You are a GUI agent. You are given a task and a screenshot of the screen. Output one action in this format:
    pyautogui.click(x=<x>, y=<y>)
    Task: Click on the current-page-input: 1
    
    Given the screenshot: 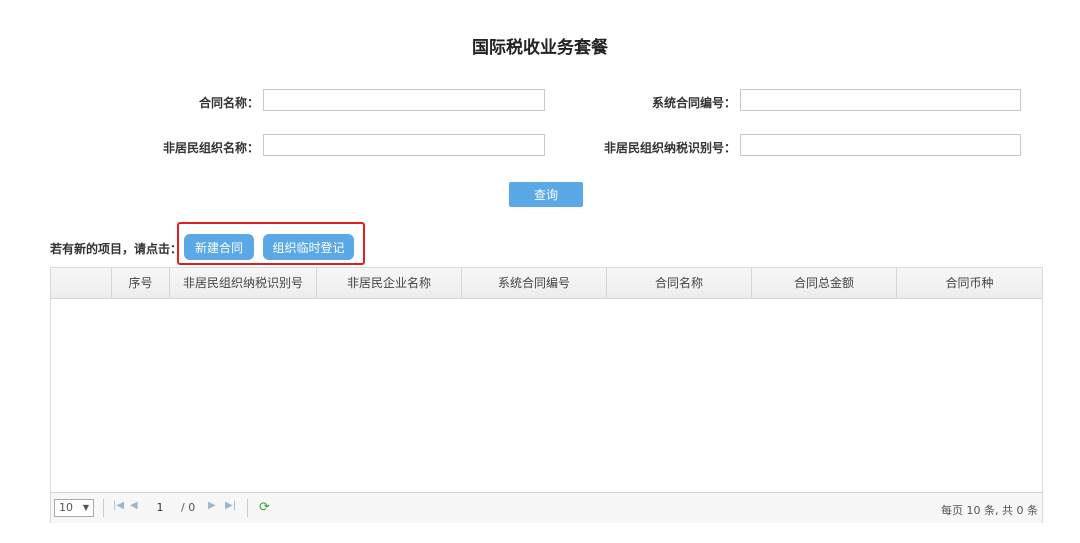 What is the action you would take?
    pyautogui.click(x=160, y=508)
    